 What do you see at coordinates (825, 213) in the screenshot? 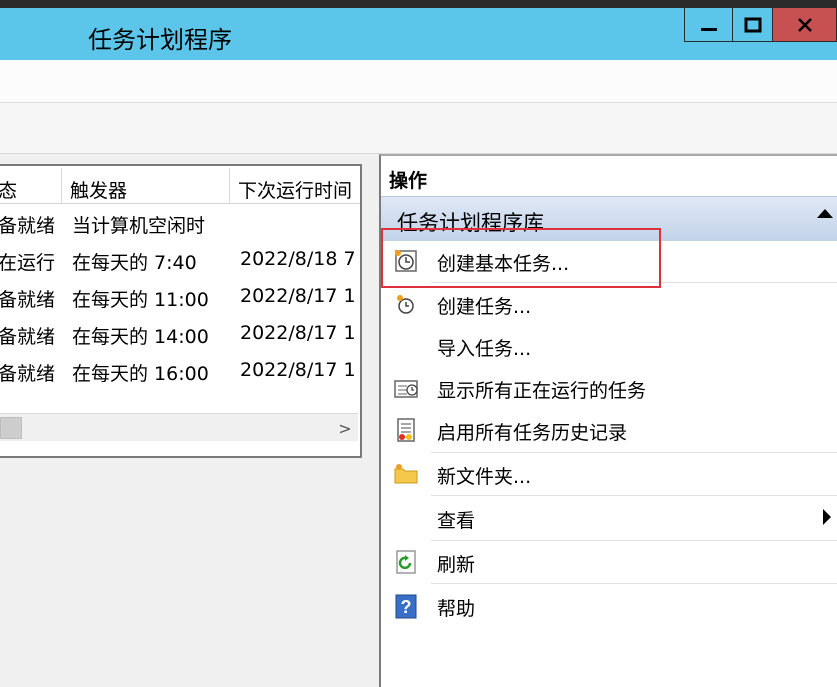
I see `collapse-arrow-icon` at bounding box center [825, 213].